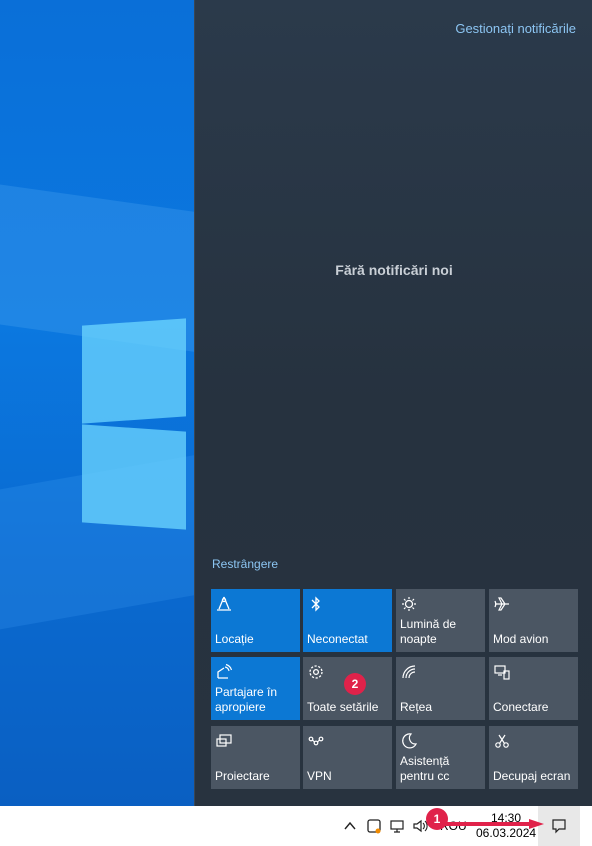 This screenshot has height=846, width=592. Describe the element at coordinates (515, 28) in the screenshot. I see `manage-notifications-link: Gestionați notificările` at that location.